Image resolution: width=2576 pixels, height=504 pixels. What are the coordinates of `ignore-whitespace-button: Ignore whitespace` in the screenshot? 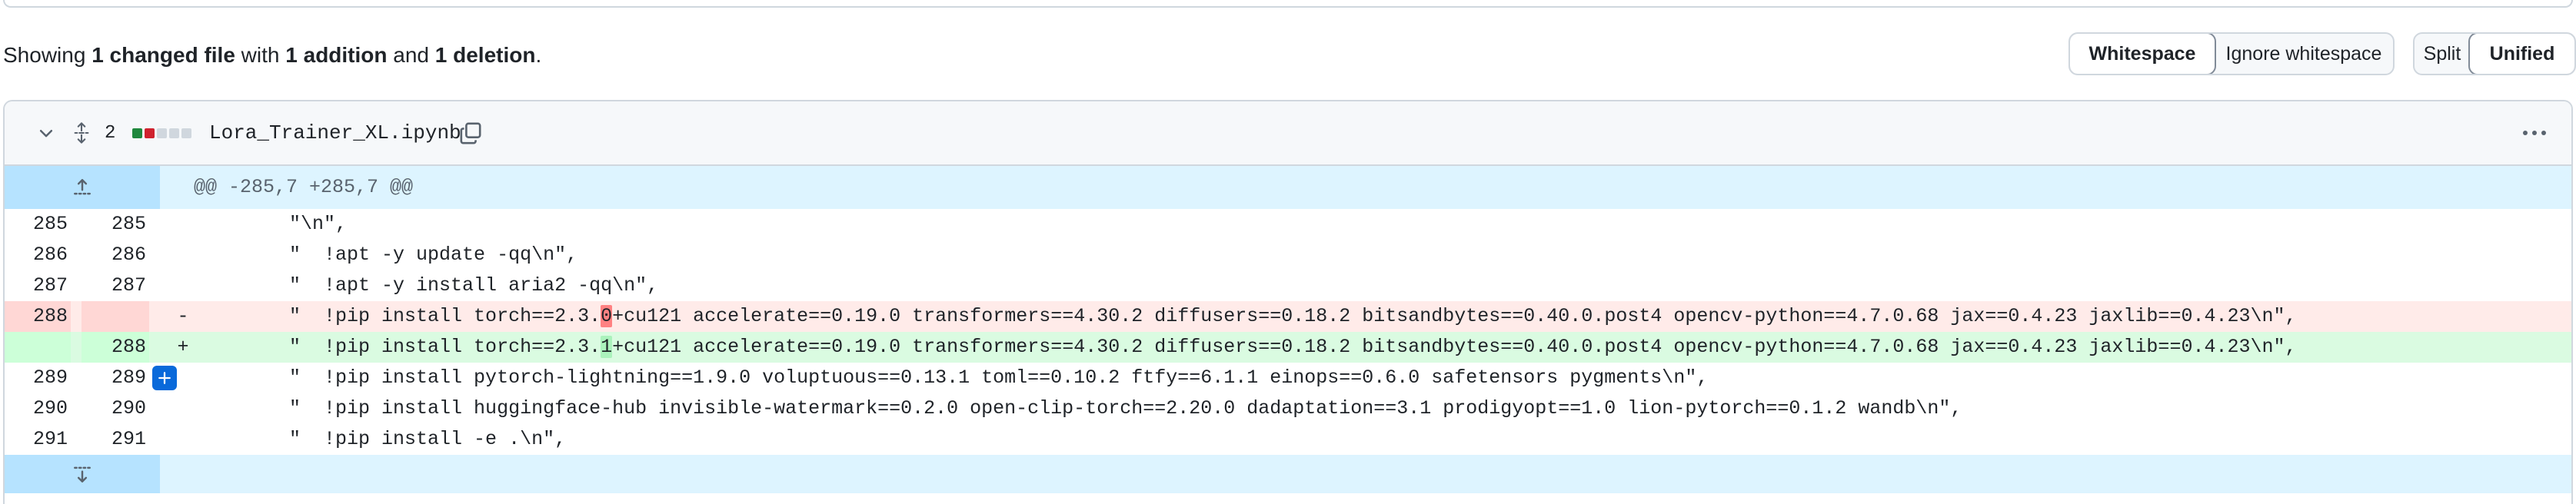 It's located at (2304, 54).